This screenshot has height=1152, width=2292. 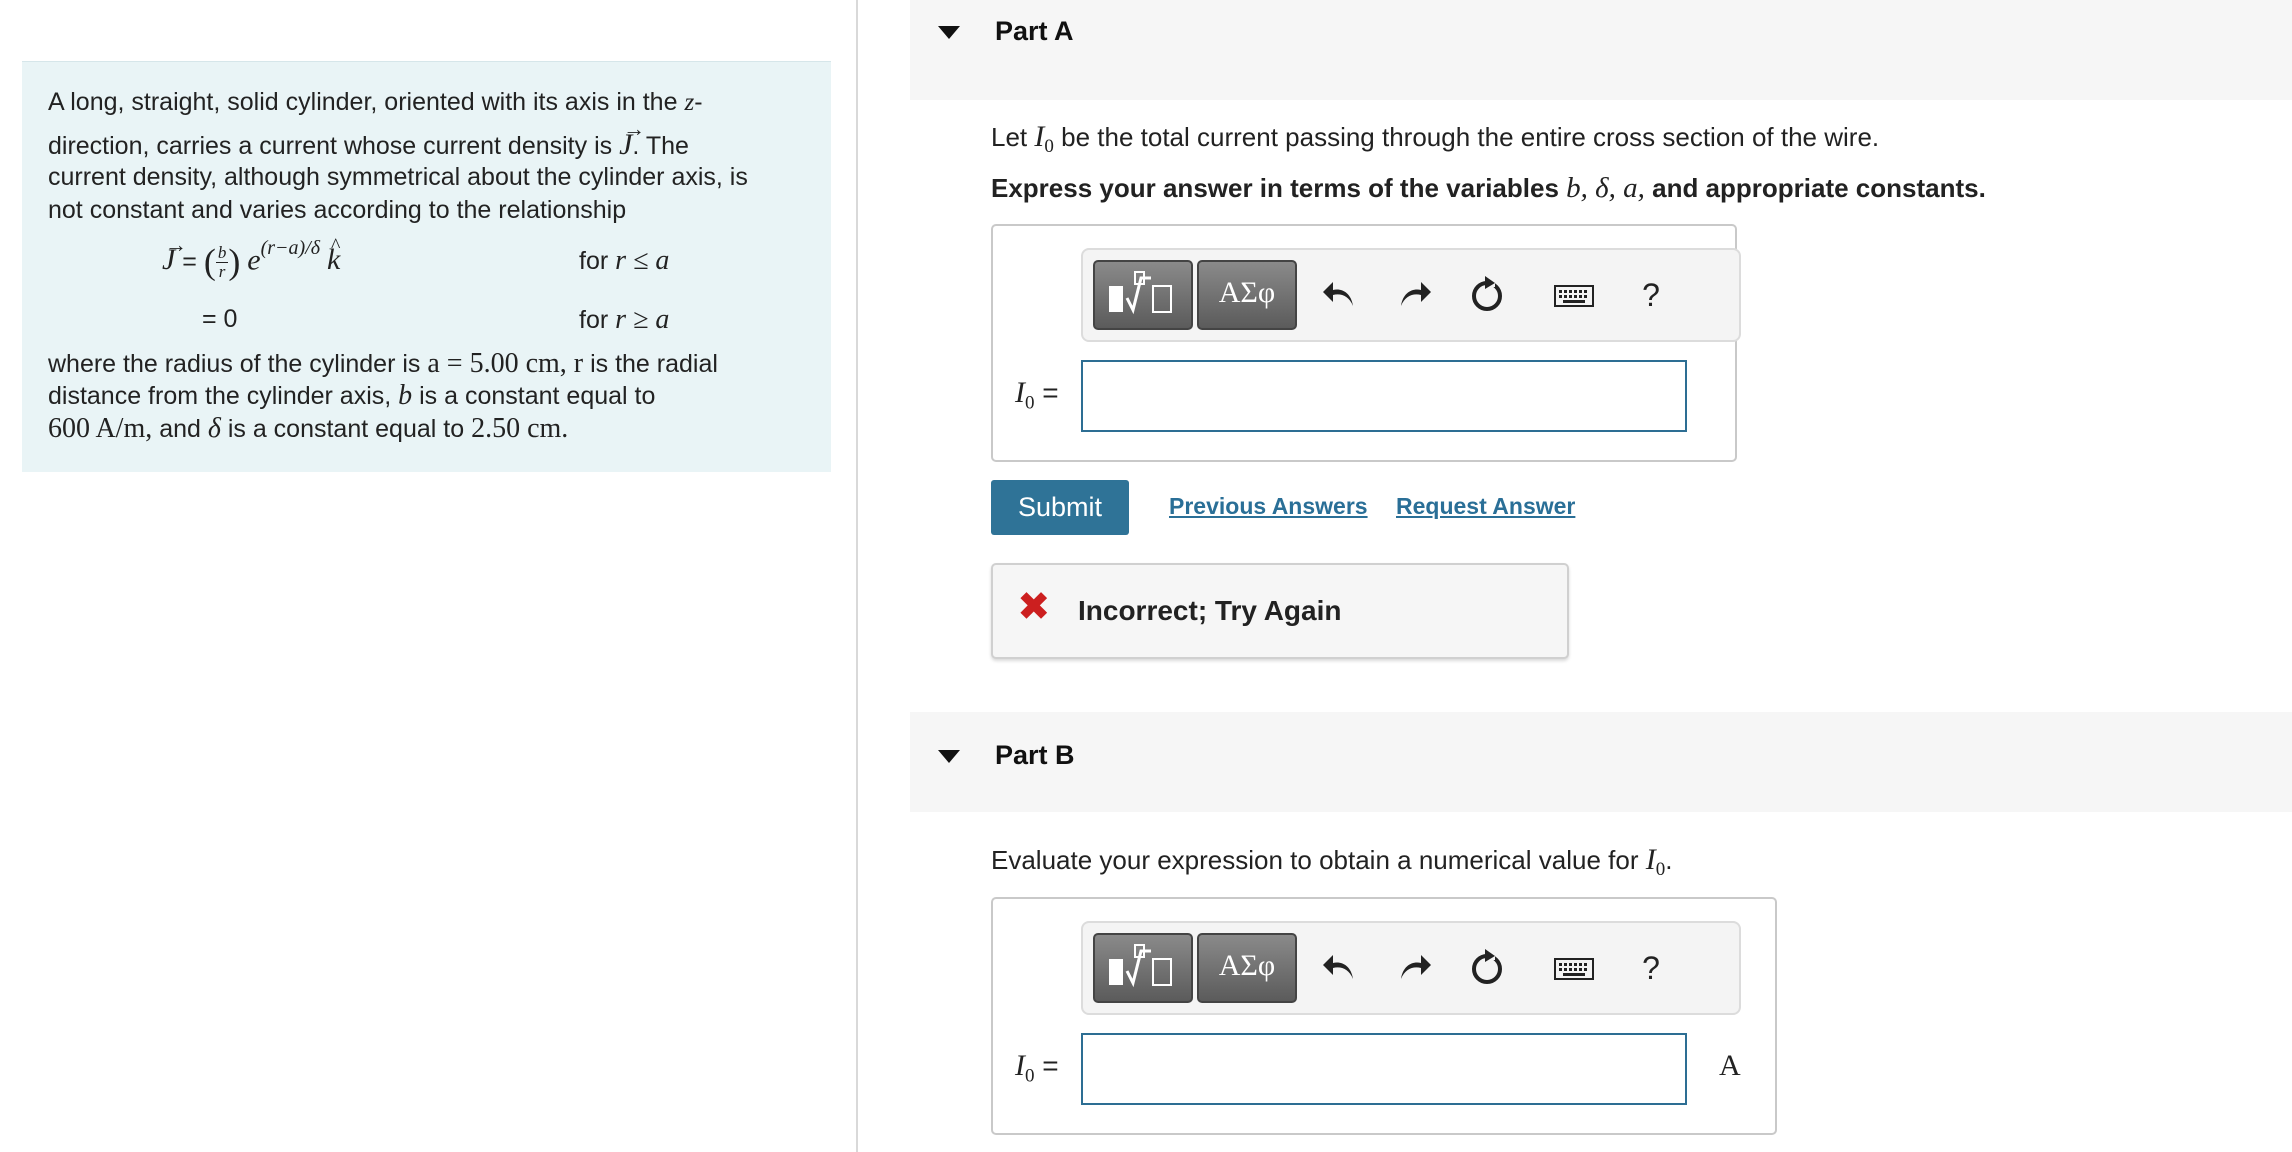 I want to click on equation-1: → J = (b r) e(r−a)/δ ^ k, so click(x=251, y=257).